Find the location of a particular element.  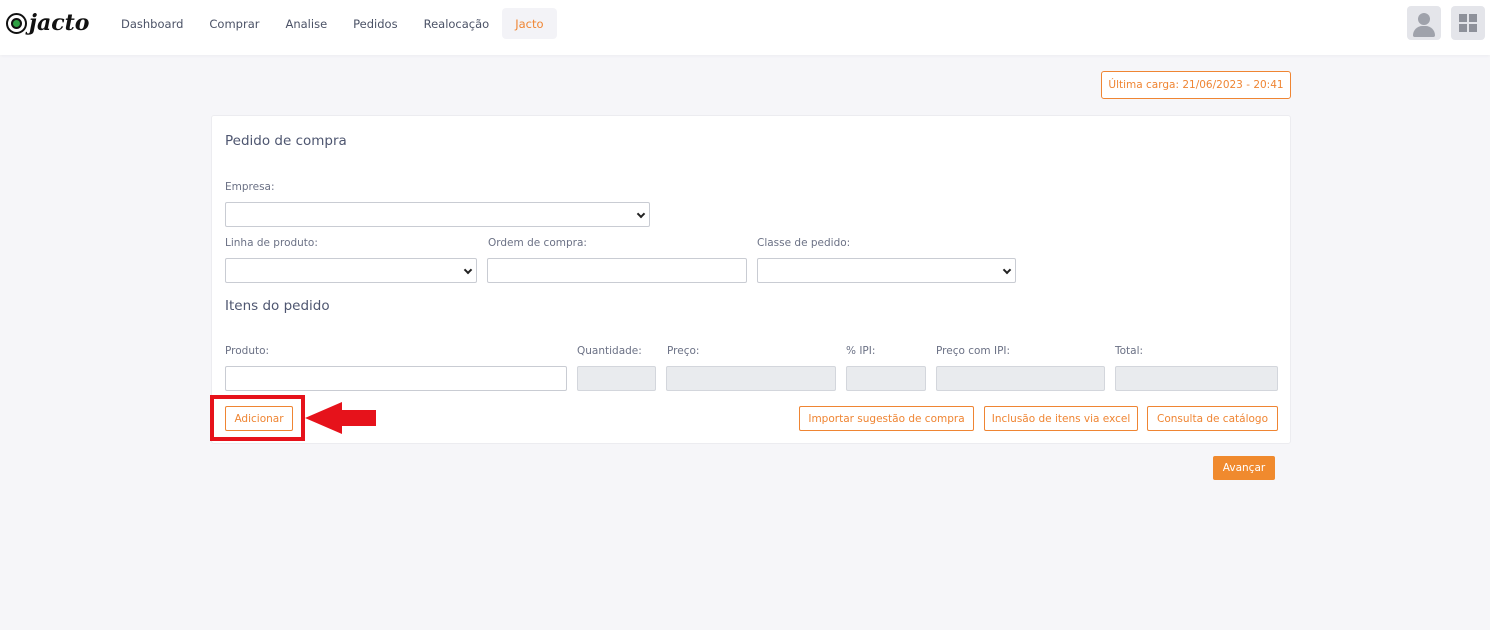

page-title: Pedido de compra is located at coordinates (286, 141).